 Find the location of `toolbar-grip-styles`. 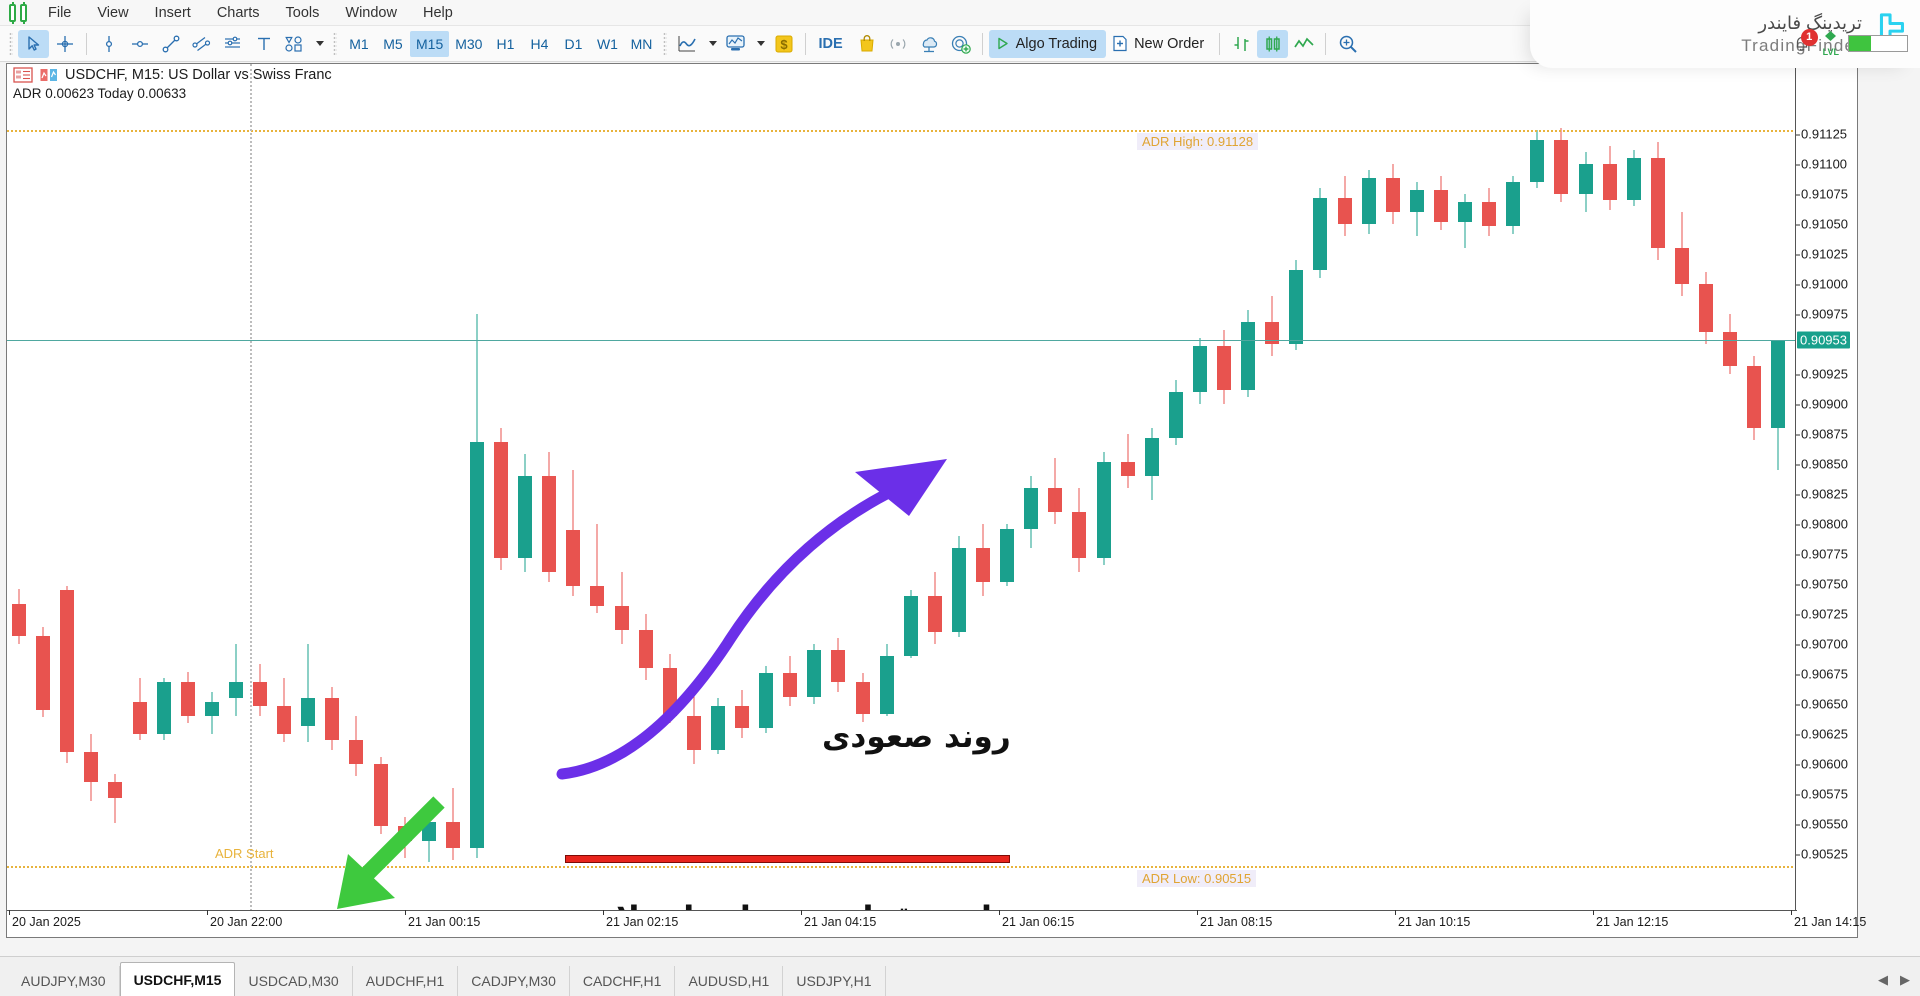

toolbar-grip-styles is located at coordinates (665, 43).